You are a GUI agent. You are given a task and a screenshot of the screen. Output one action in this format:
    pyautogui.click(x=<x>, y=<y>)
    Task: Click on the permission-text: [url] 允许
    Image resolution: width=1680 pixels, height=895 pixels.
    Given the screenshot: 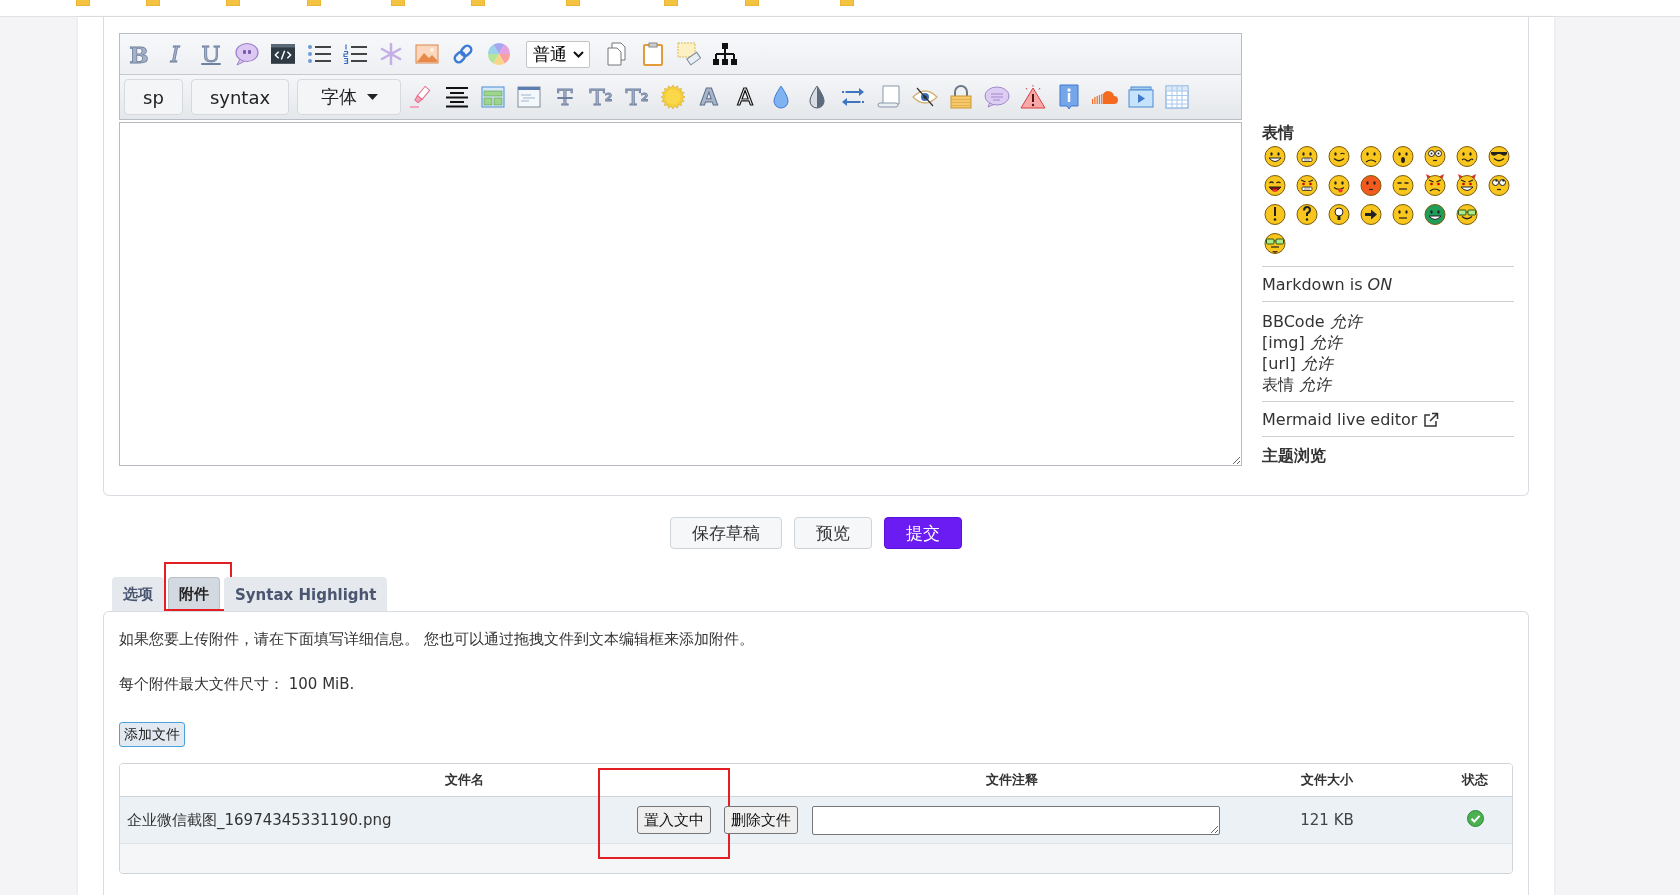 What is the action you would take?
    pyautogui.click(x=1298, y=363)
    